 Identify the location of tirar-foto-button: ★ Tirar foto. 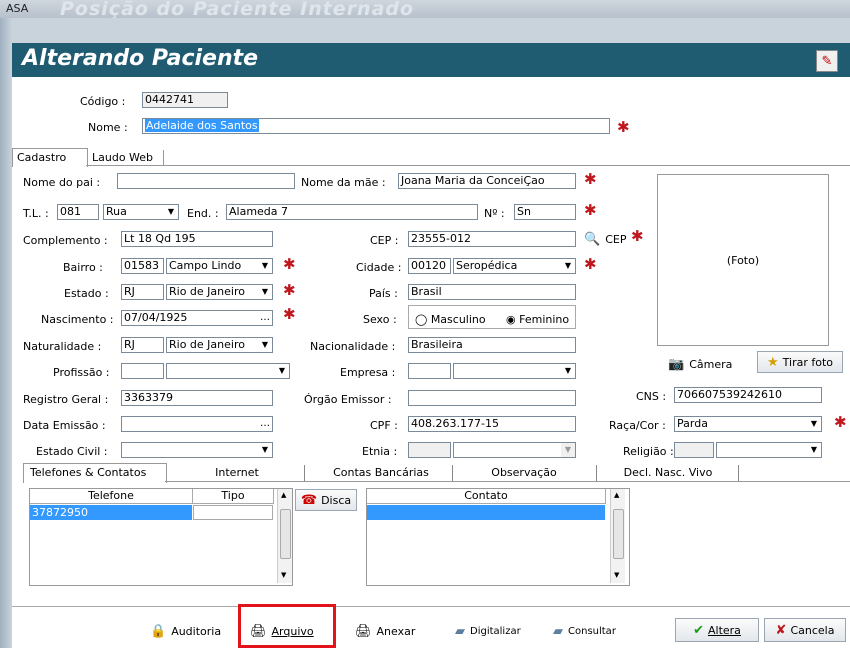
(800, 362).